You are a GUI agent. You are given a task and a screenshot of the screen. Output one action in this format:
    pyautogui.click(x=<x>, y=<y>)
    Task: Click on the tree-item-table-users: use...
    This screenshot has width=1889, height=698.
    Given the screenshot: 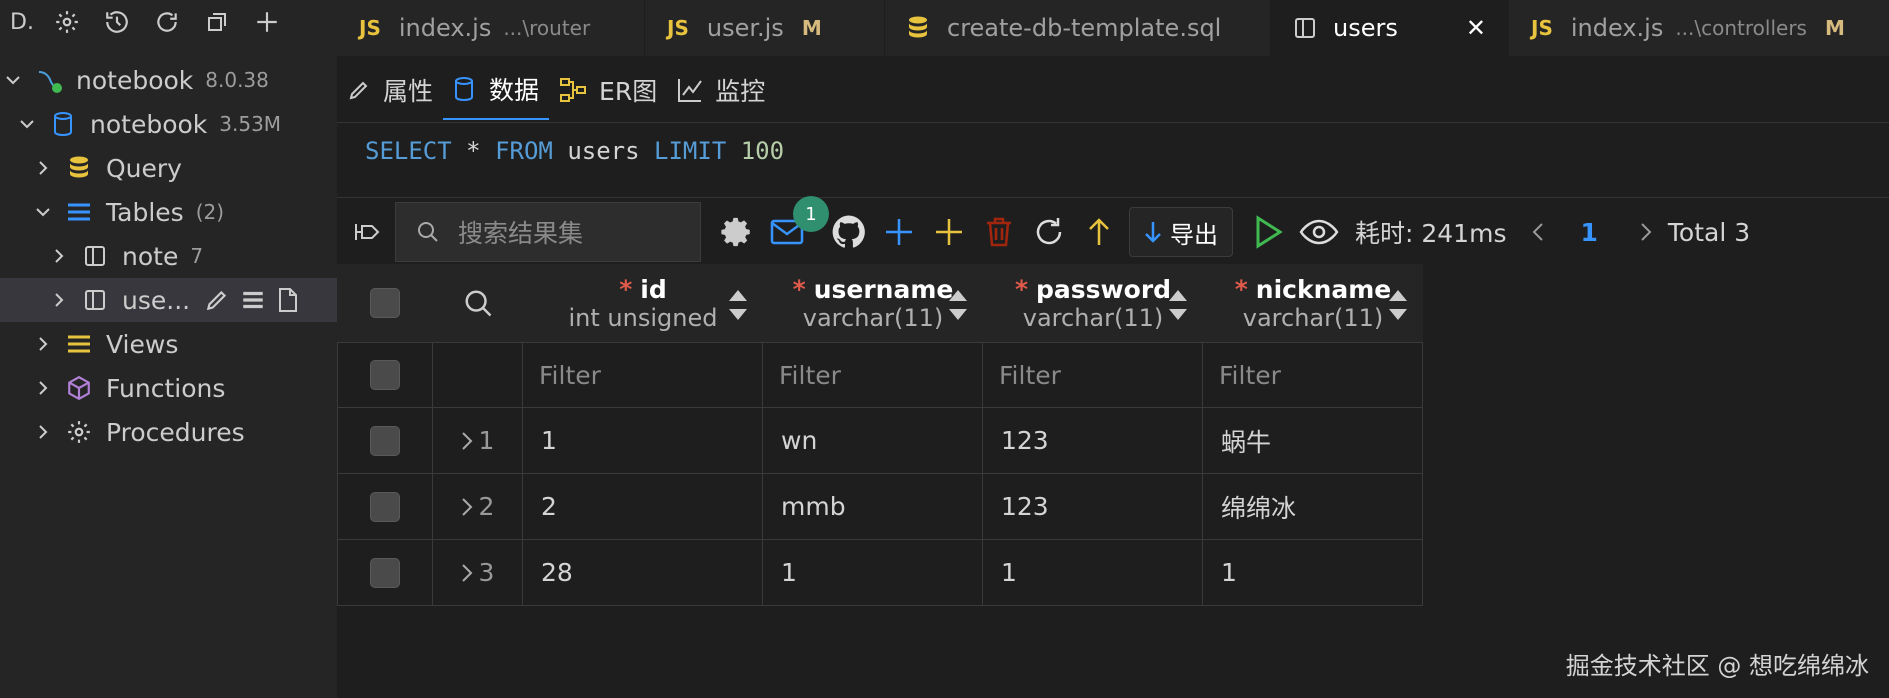 What is the action you would take?
    pyautogui.click(x=168, y=300)
    